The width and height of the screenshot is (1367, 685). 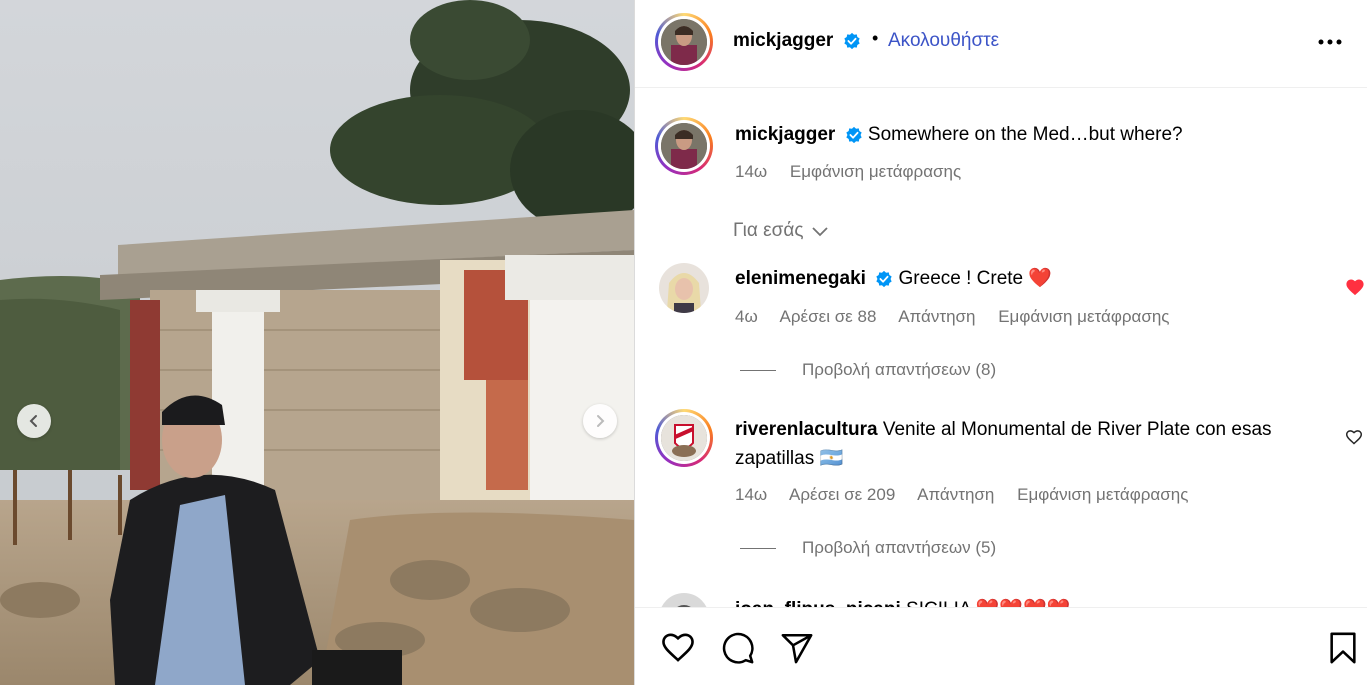 I want to click on author-username: mickjagger, so click(x=797, y=41).